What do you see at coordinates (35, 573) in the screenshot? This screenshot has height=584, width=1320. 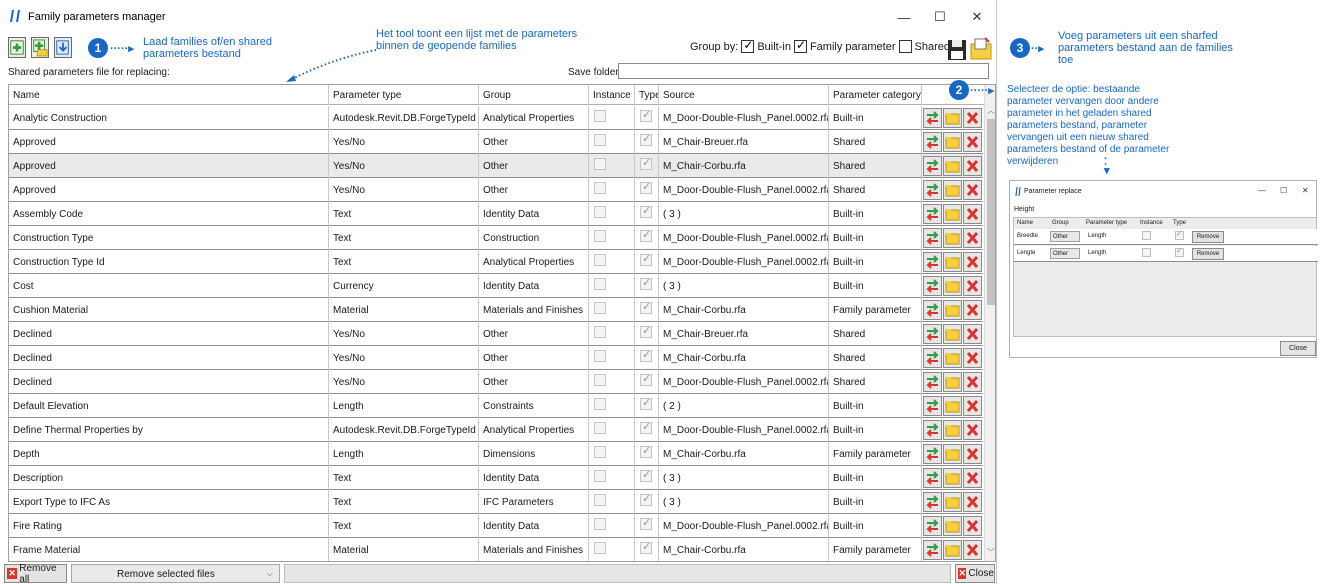 I see `remove-all-button: ✕ Remove all` at bounding box center [35, 573].